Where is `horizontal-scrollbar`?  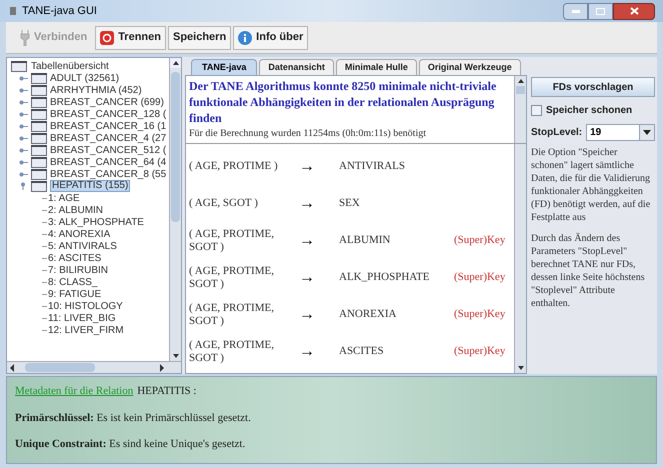
horizontal-scrollbar is located at coordinates (94, 367).